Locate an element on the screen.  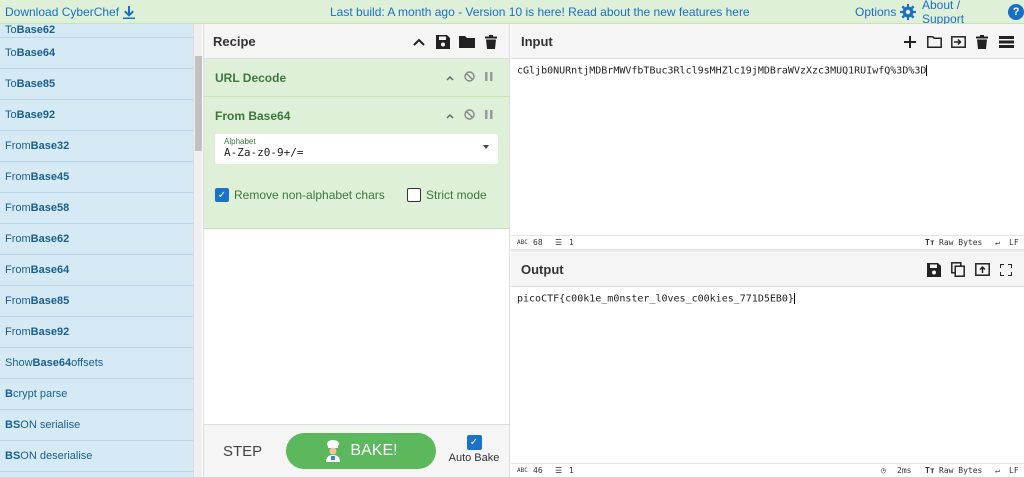
operation-item: From Base64 is located at coordinates (96, 270).